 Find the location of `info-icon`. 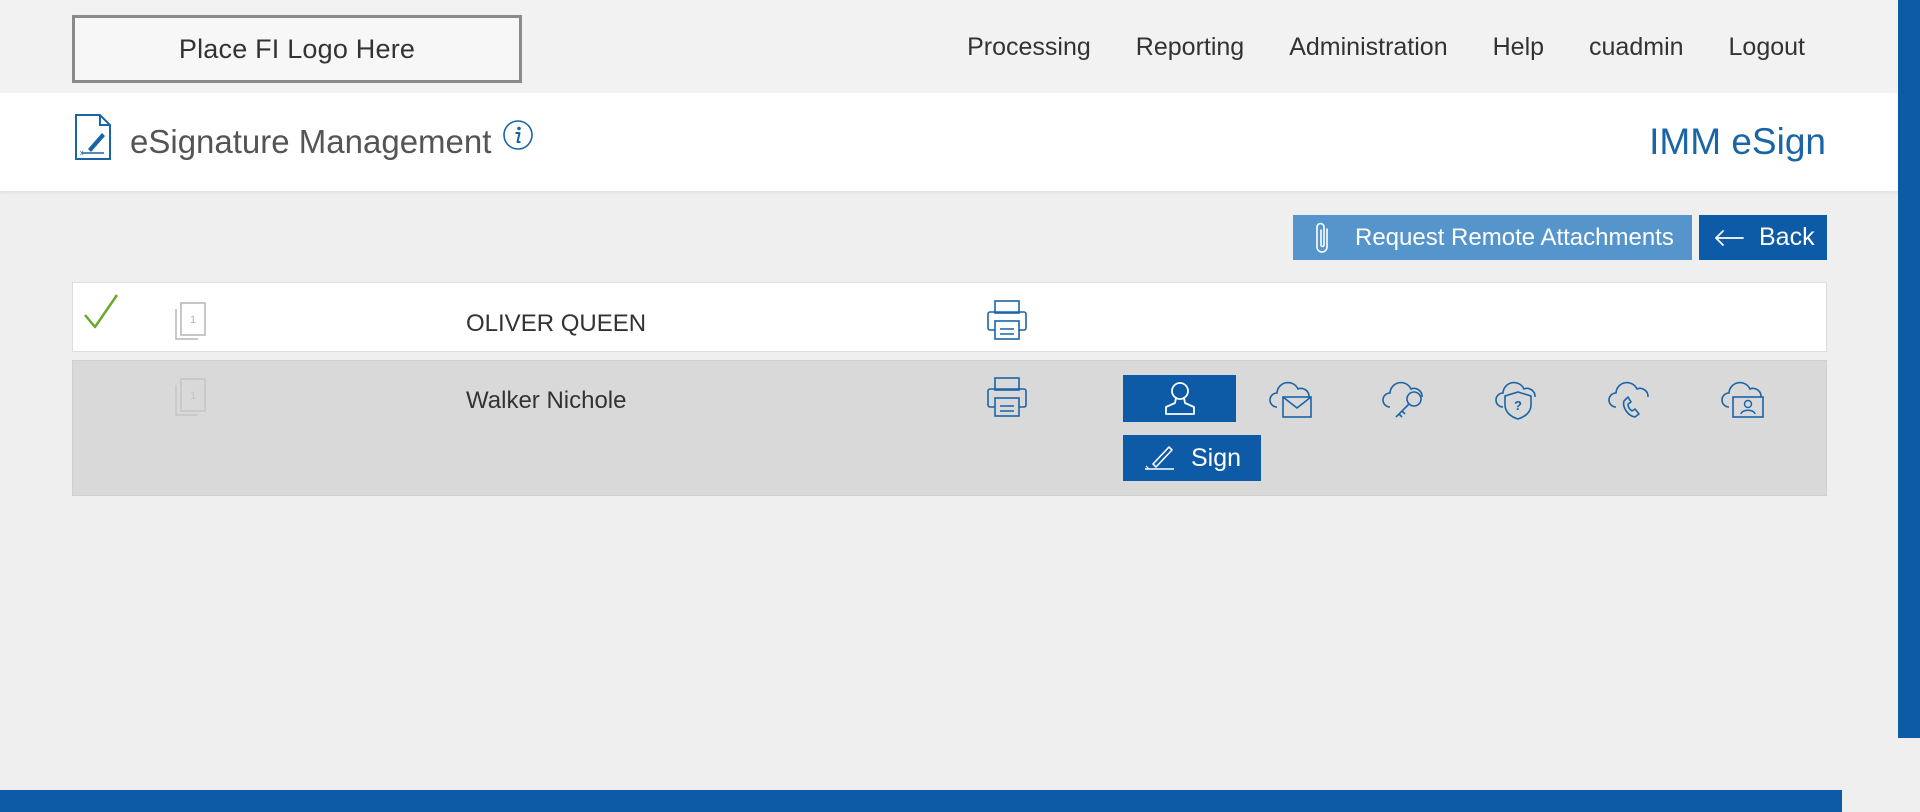

info-icon is located at coordinates (518, 135).